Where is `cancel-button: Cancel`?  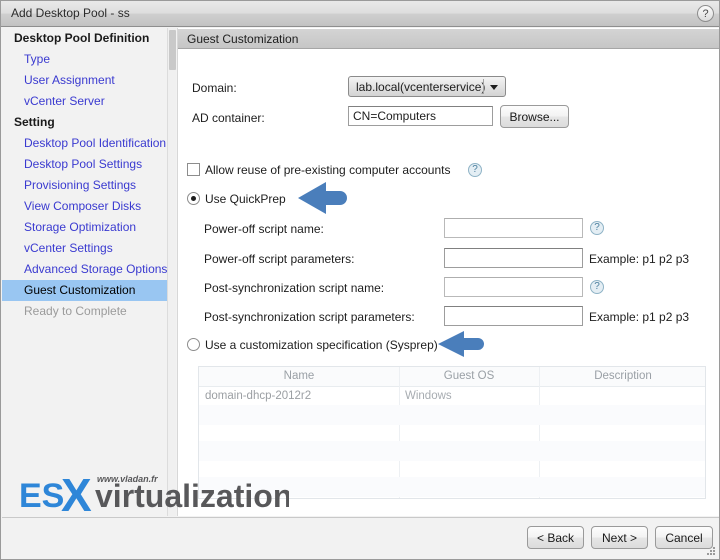 cancel-button: Cancel is located at coordinates (684, 537).